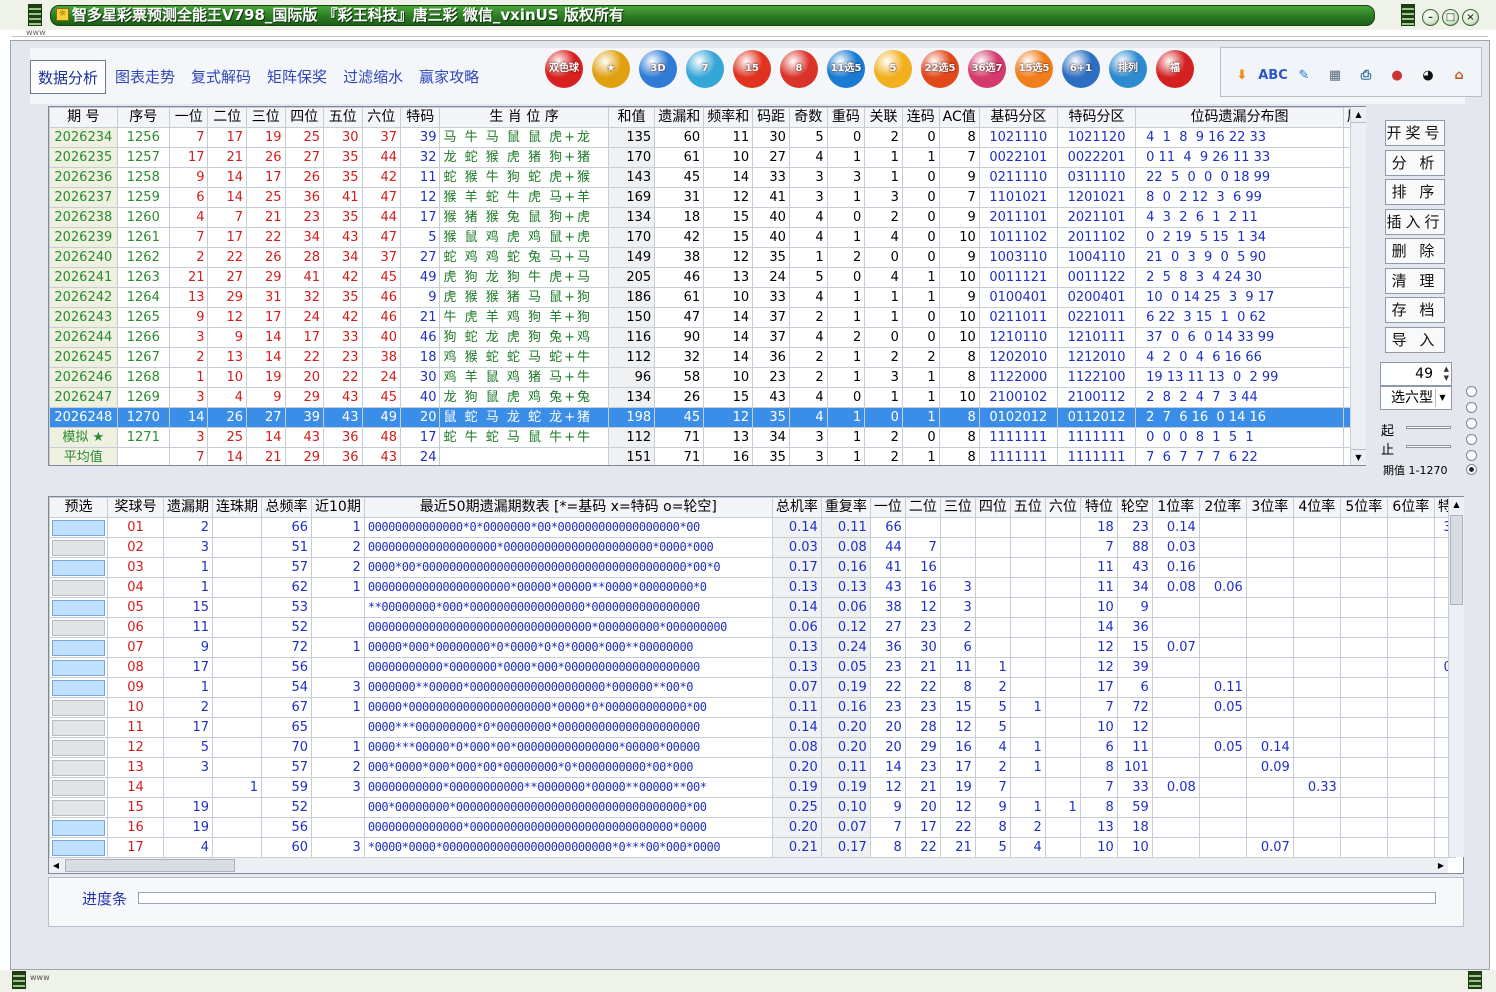 The image size is (1496, 992). I want to click on side-button-6: 清 理, so click(1415, 280).